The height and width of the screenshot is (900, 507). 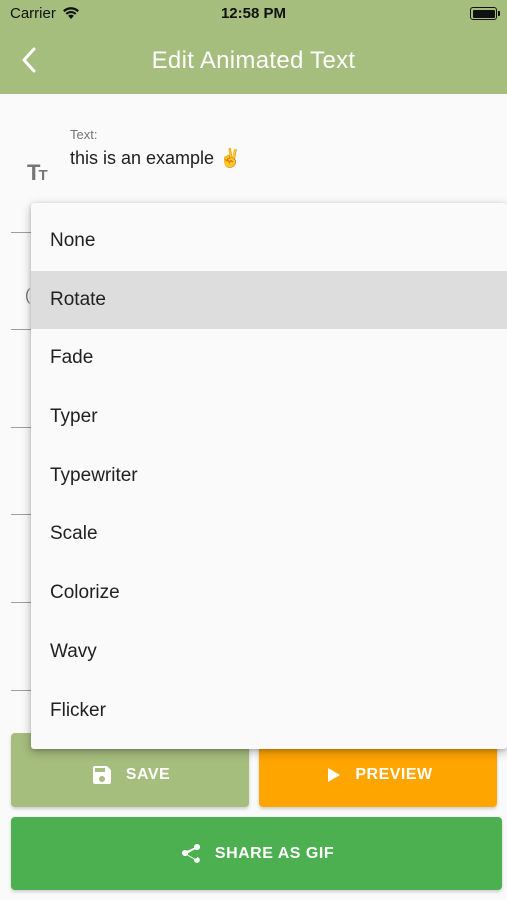 What do you see at coordinates (333, 775) in the screenshot?
I see `play-icon` at bounding box center [333, 775].